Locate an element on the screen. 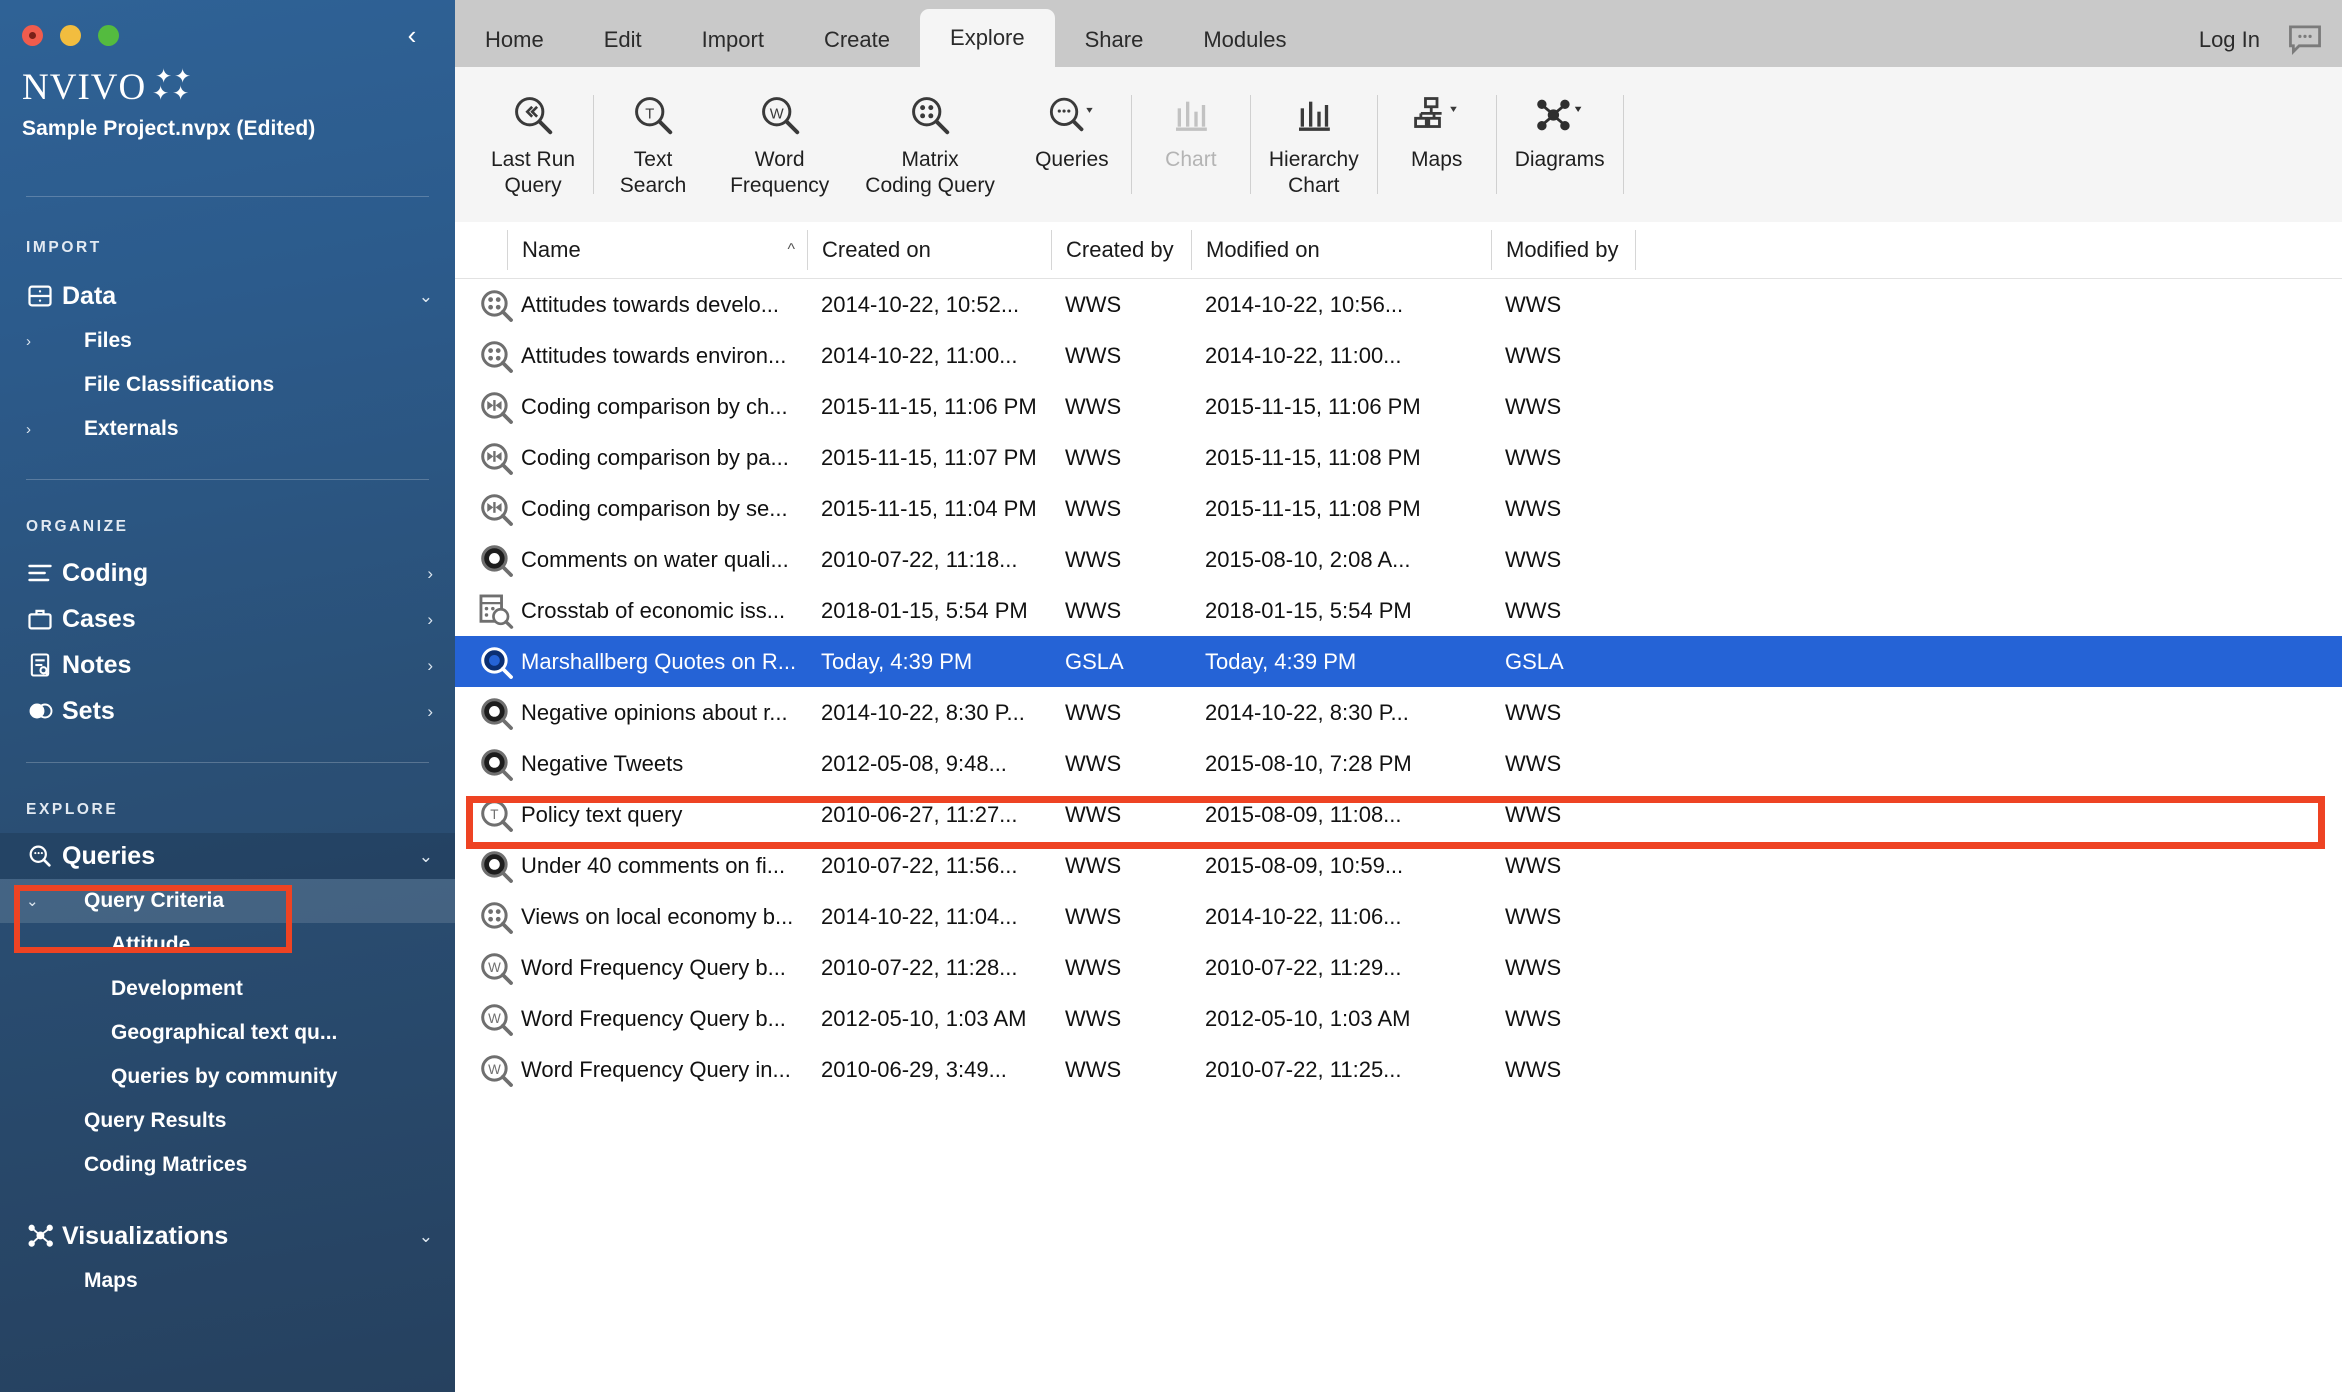 The image size is (2342, 1392). cell-name: Policy text query is located at coordinates (602, 814).